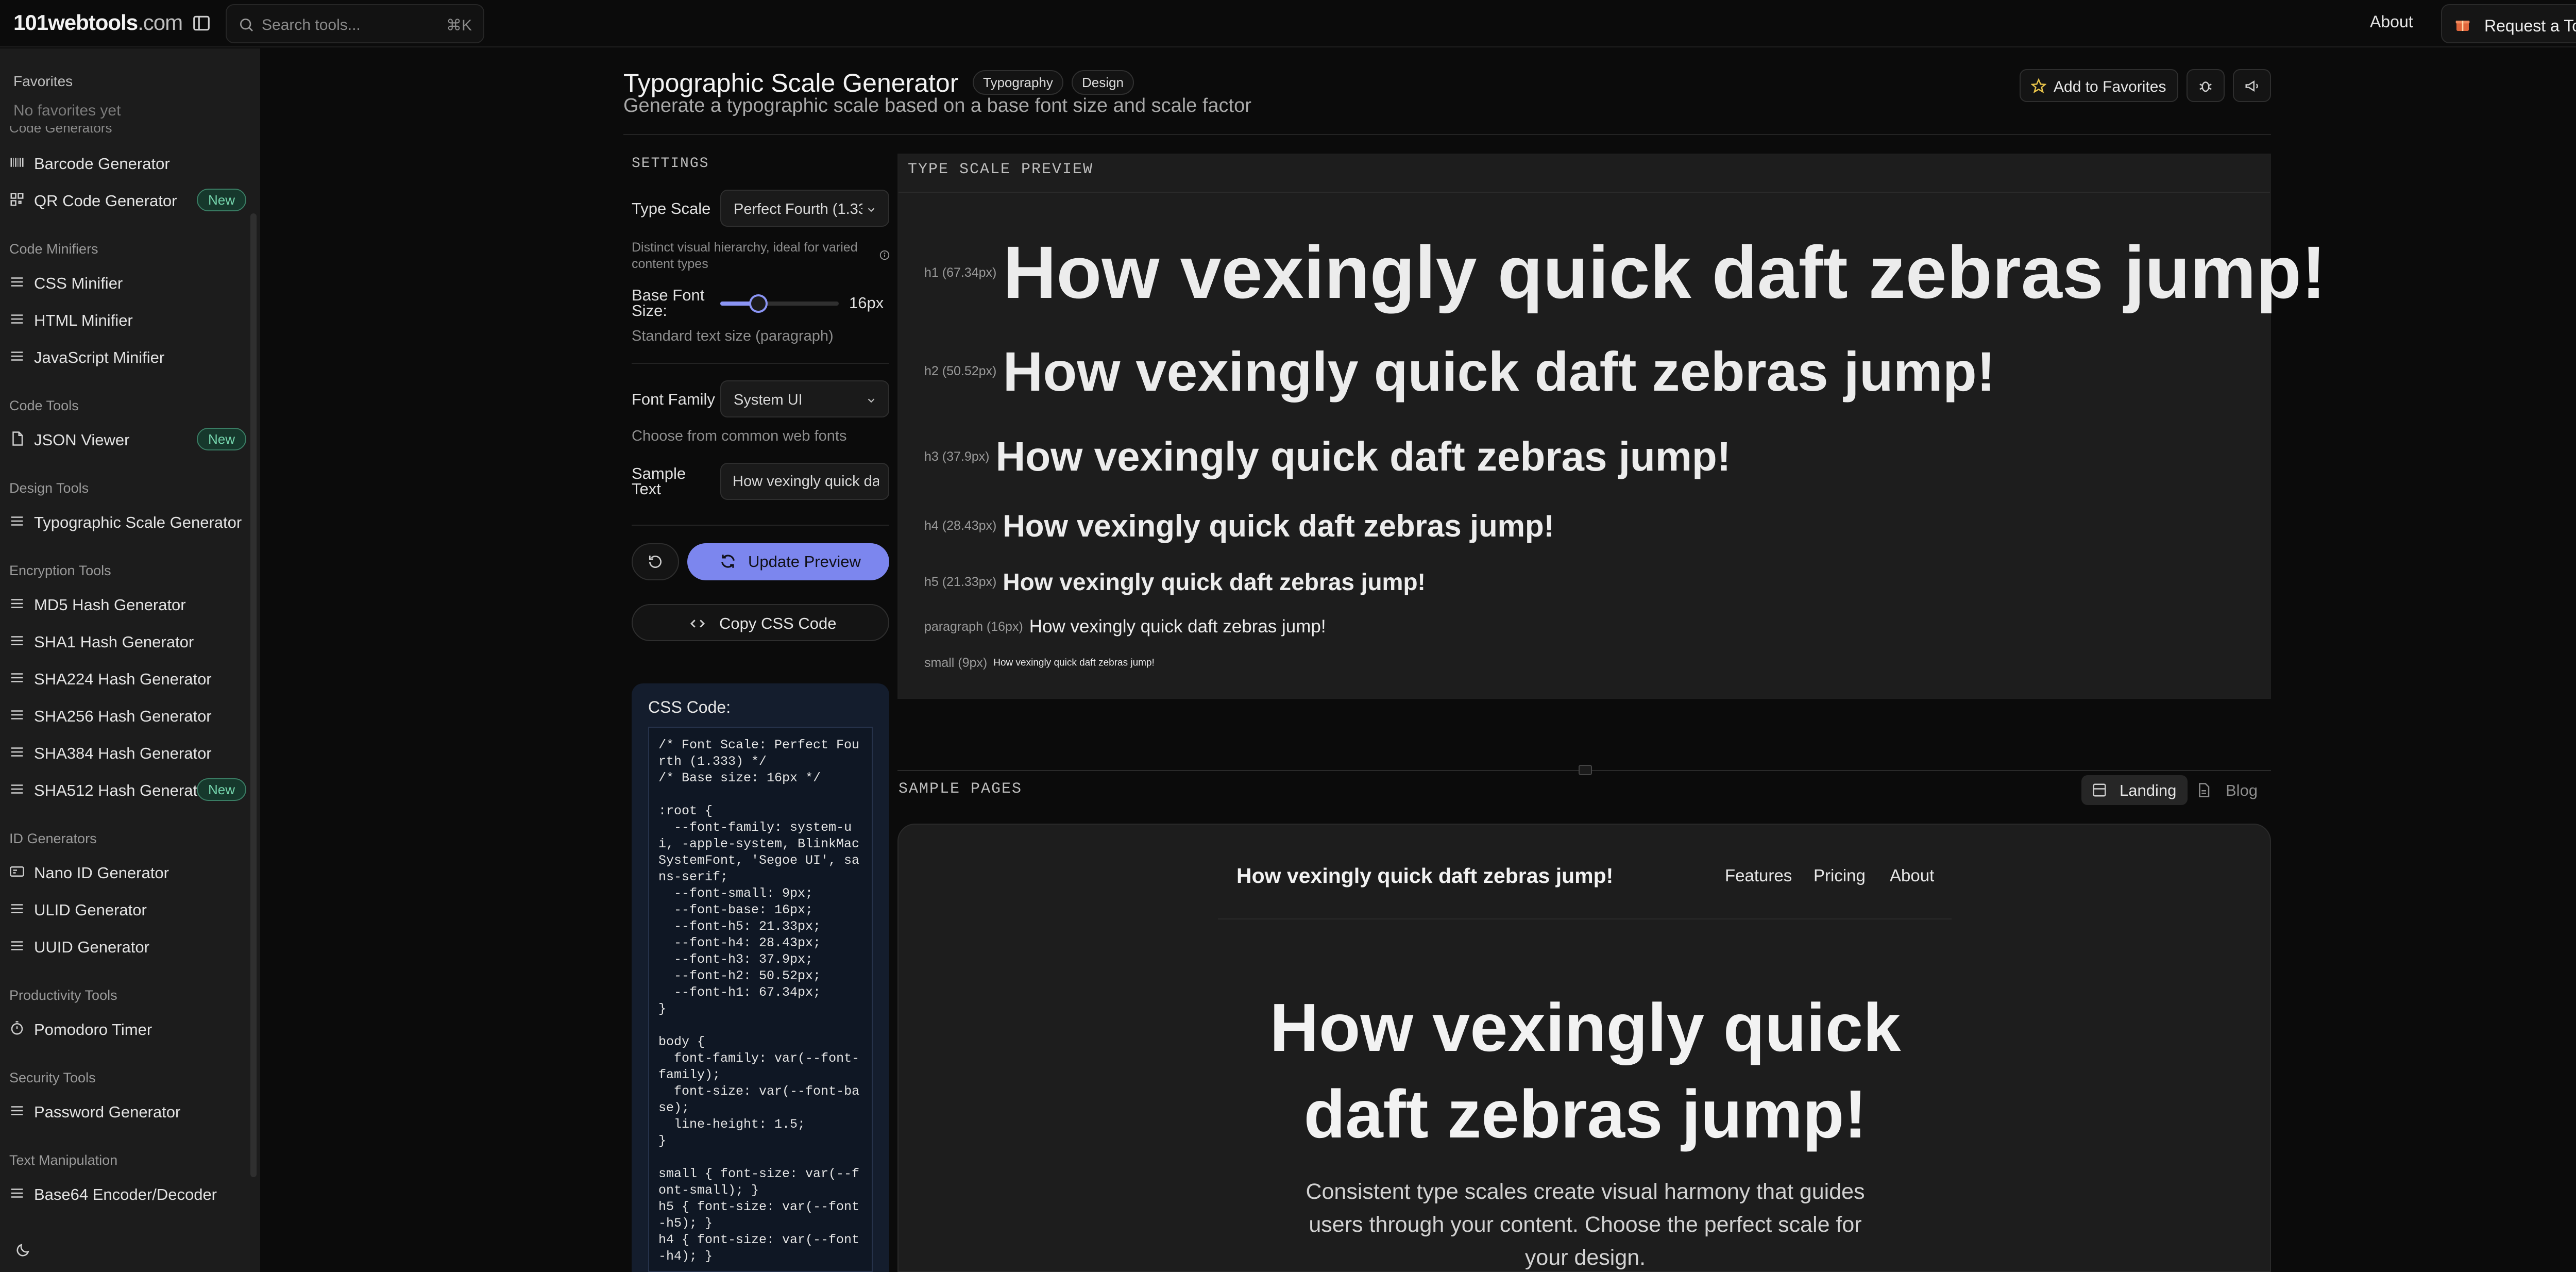 The height and width of the screenshot is (1272, 2576). I want to click on base-font-slider, so click(780, 303).